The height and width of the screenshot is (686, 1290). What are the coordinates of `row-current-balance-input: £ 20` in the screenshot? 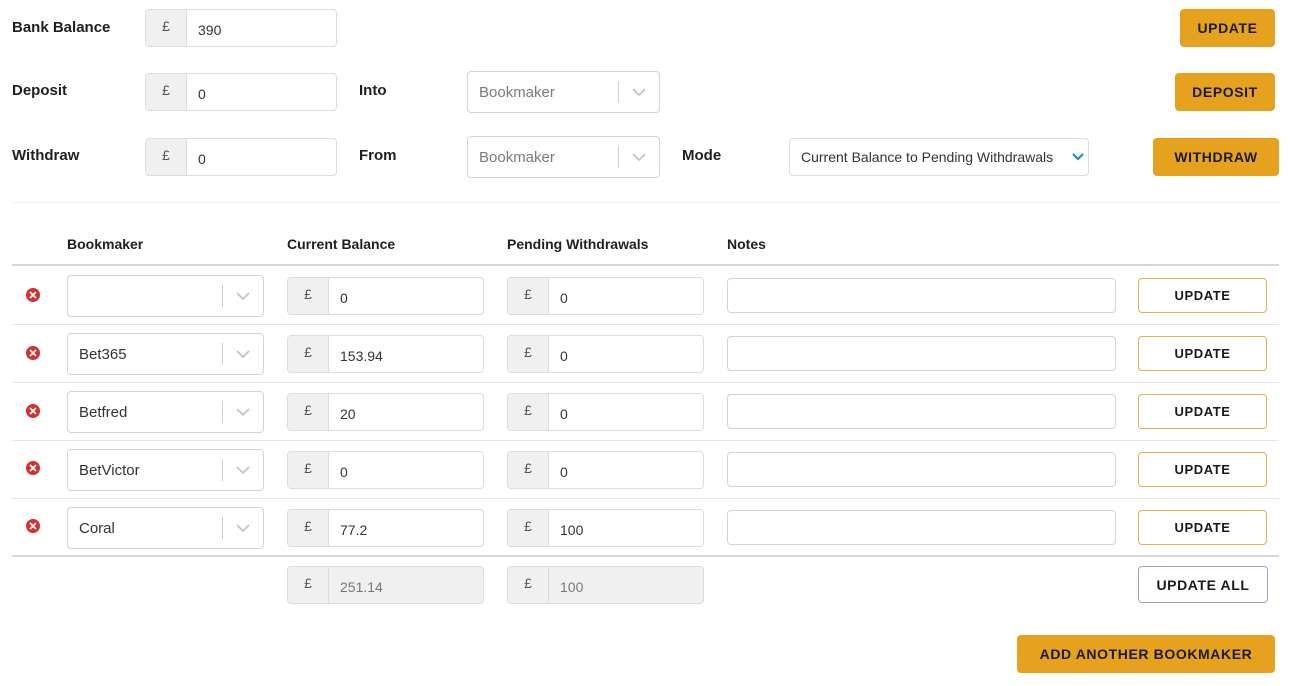 It's located at (385, 412).